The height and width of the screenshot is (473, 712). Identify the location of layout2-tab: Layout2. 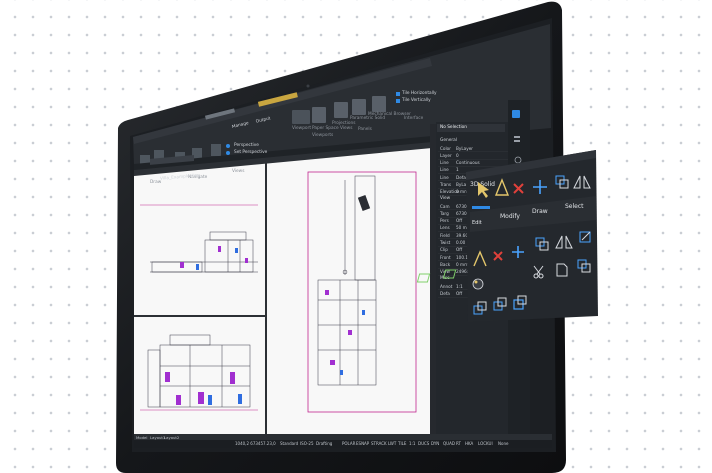
(171, 437).